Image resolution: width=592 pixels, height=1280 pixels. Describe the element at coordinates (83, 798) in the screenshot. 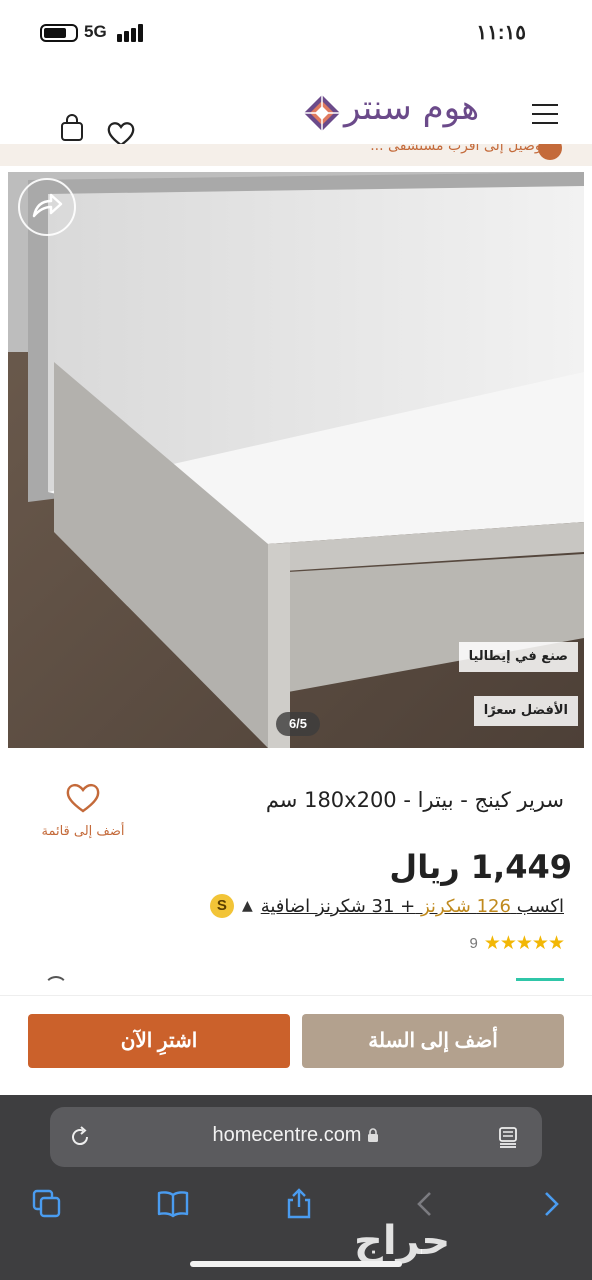

I see `heart-icon` at that location.